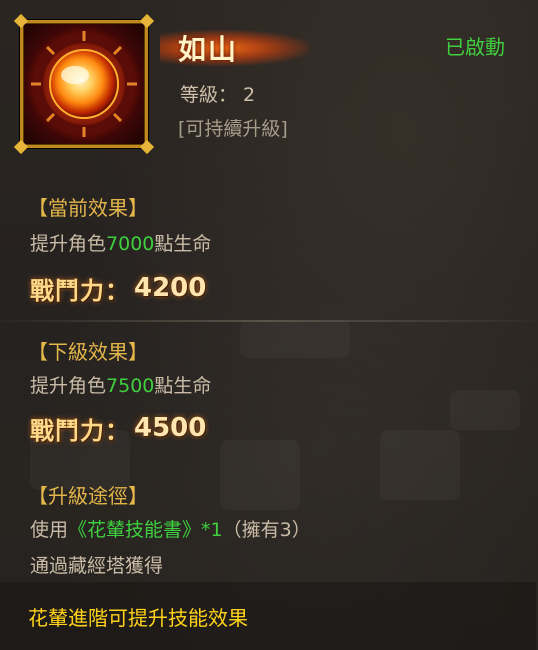  What do you see at coordinates (97, 566) in the screenshot?
I see `item-source: 通過藏經塔獲得` at bounding box center [97, 566].